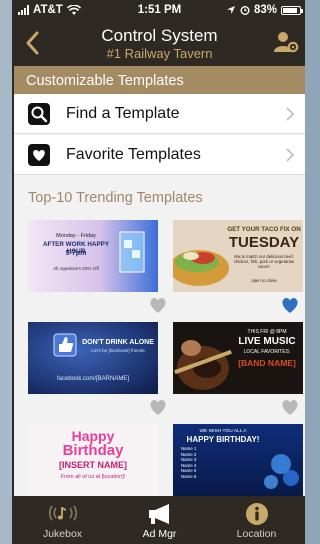 This screenshot has height=544, width=320. Describe the element at coordinates (256, 514) in the screenshot. I see `info-icon` at that location.